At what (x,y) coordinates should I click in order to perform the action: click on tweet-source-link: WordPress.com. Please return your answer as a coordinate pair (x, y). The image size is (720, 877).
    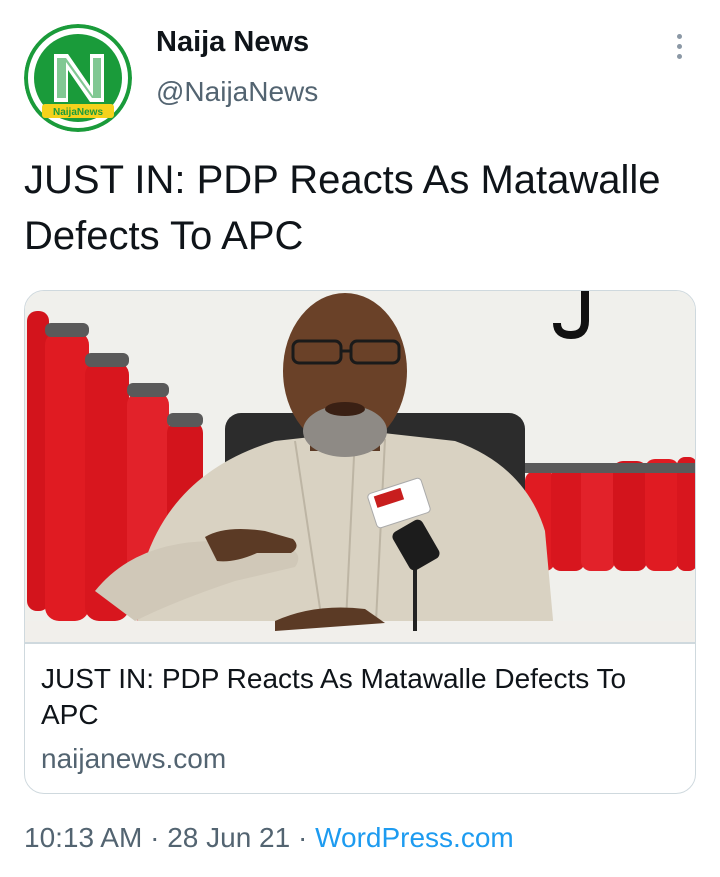
    Looking at the image, I should click on (414, 837).